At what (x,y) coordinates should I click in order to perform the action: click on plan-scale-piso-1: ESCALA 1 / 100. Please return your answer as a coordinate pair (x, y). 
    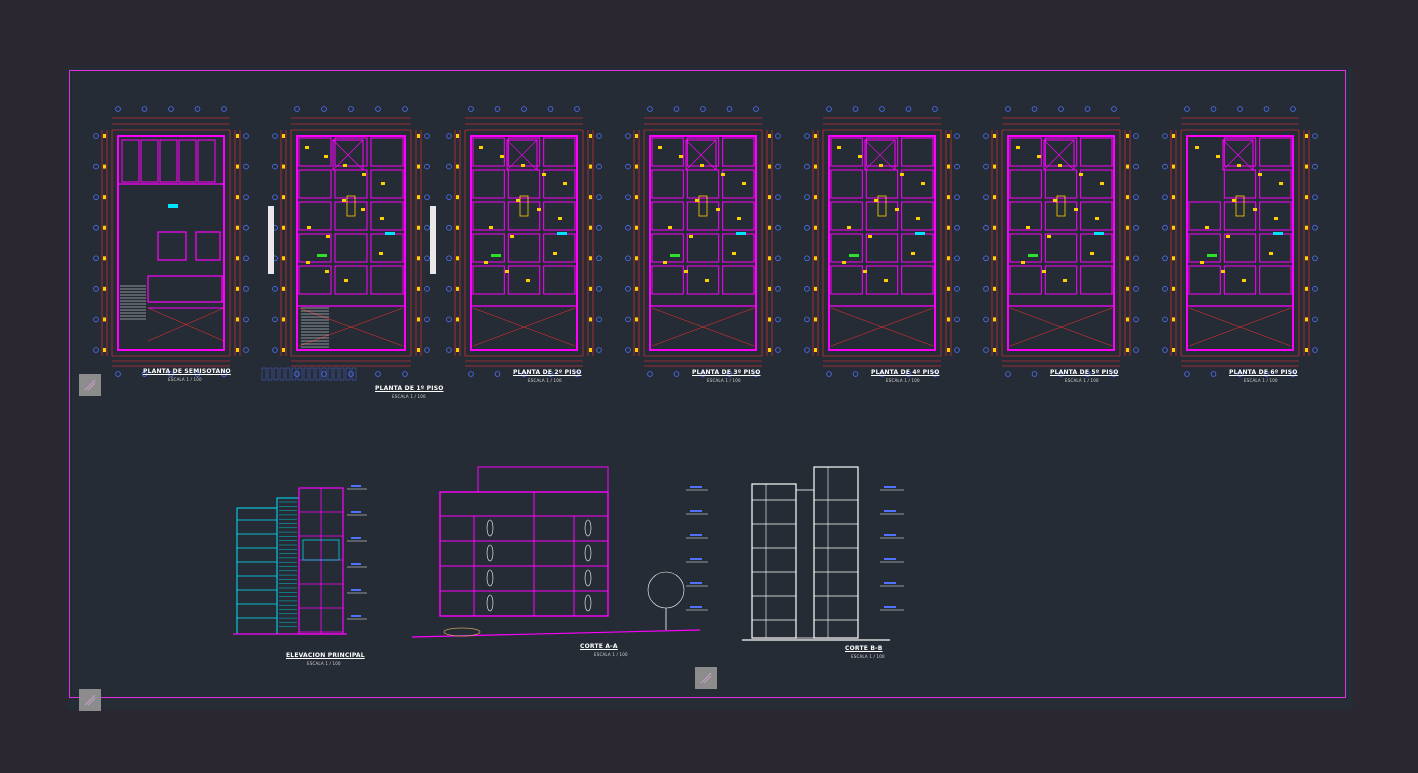
    Looking at the image, I should click on (409, 396).